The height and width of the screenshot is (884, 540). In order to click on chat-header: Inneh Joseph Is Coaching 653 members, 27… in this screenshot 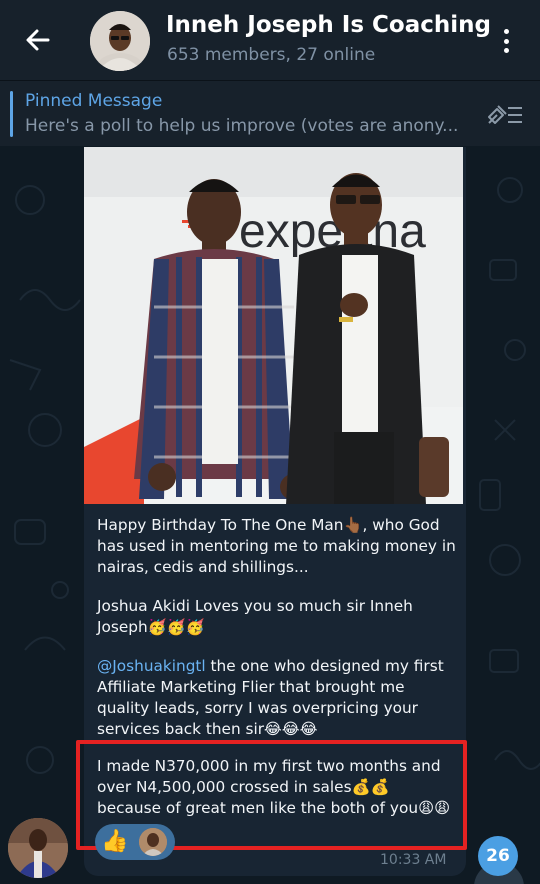, I will do `click(270, 40)`.